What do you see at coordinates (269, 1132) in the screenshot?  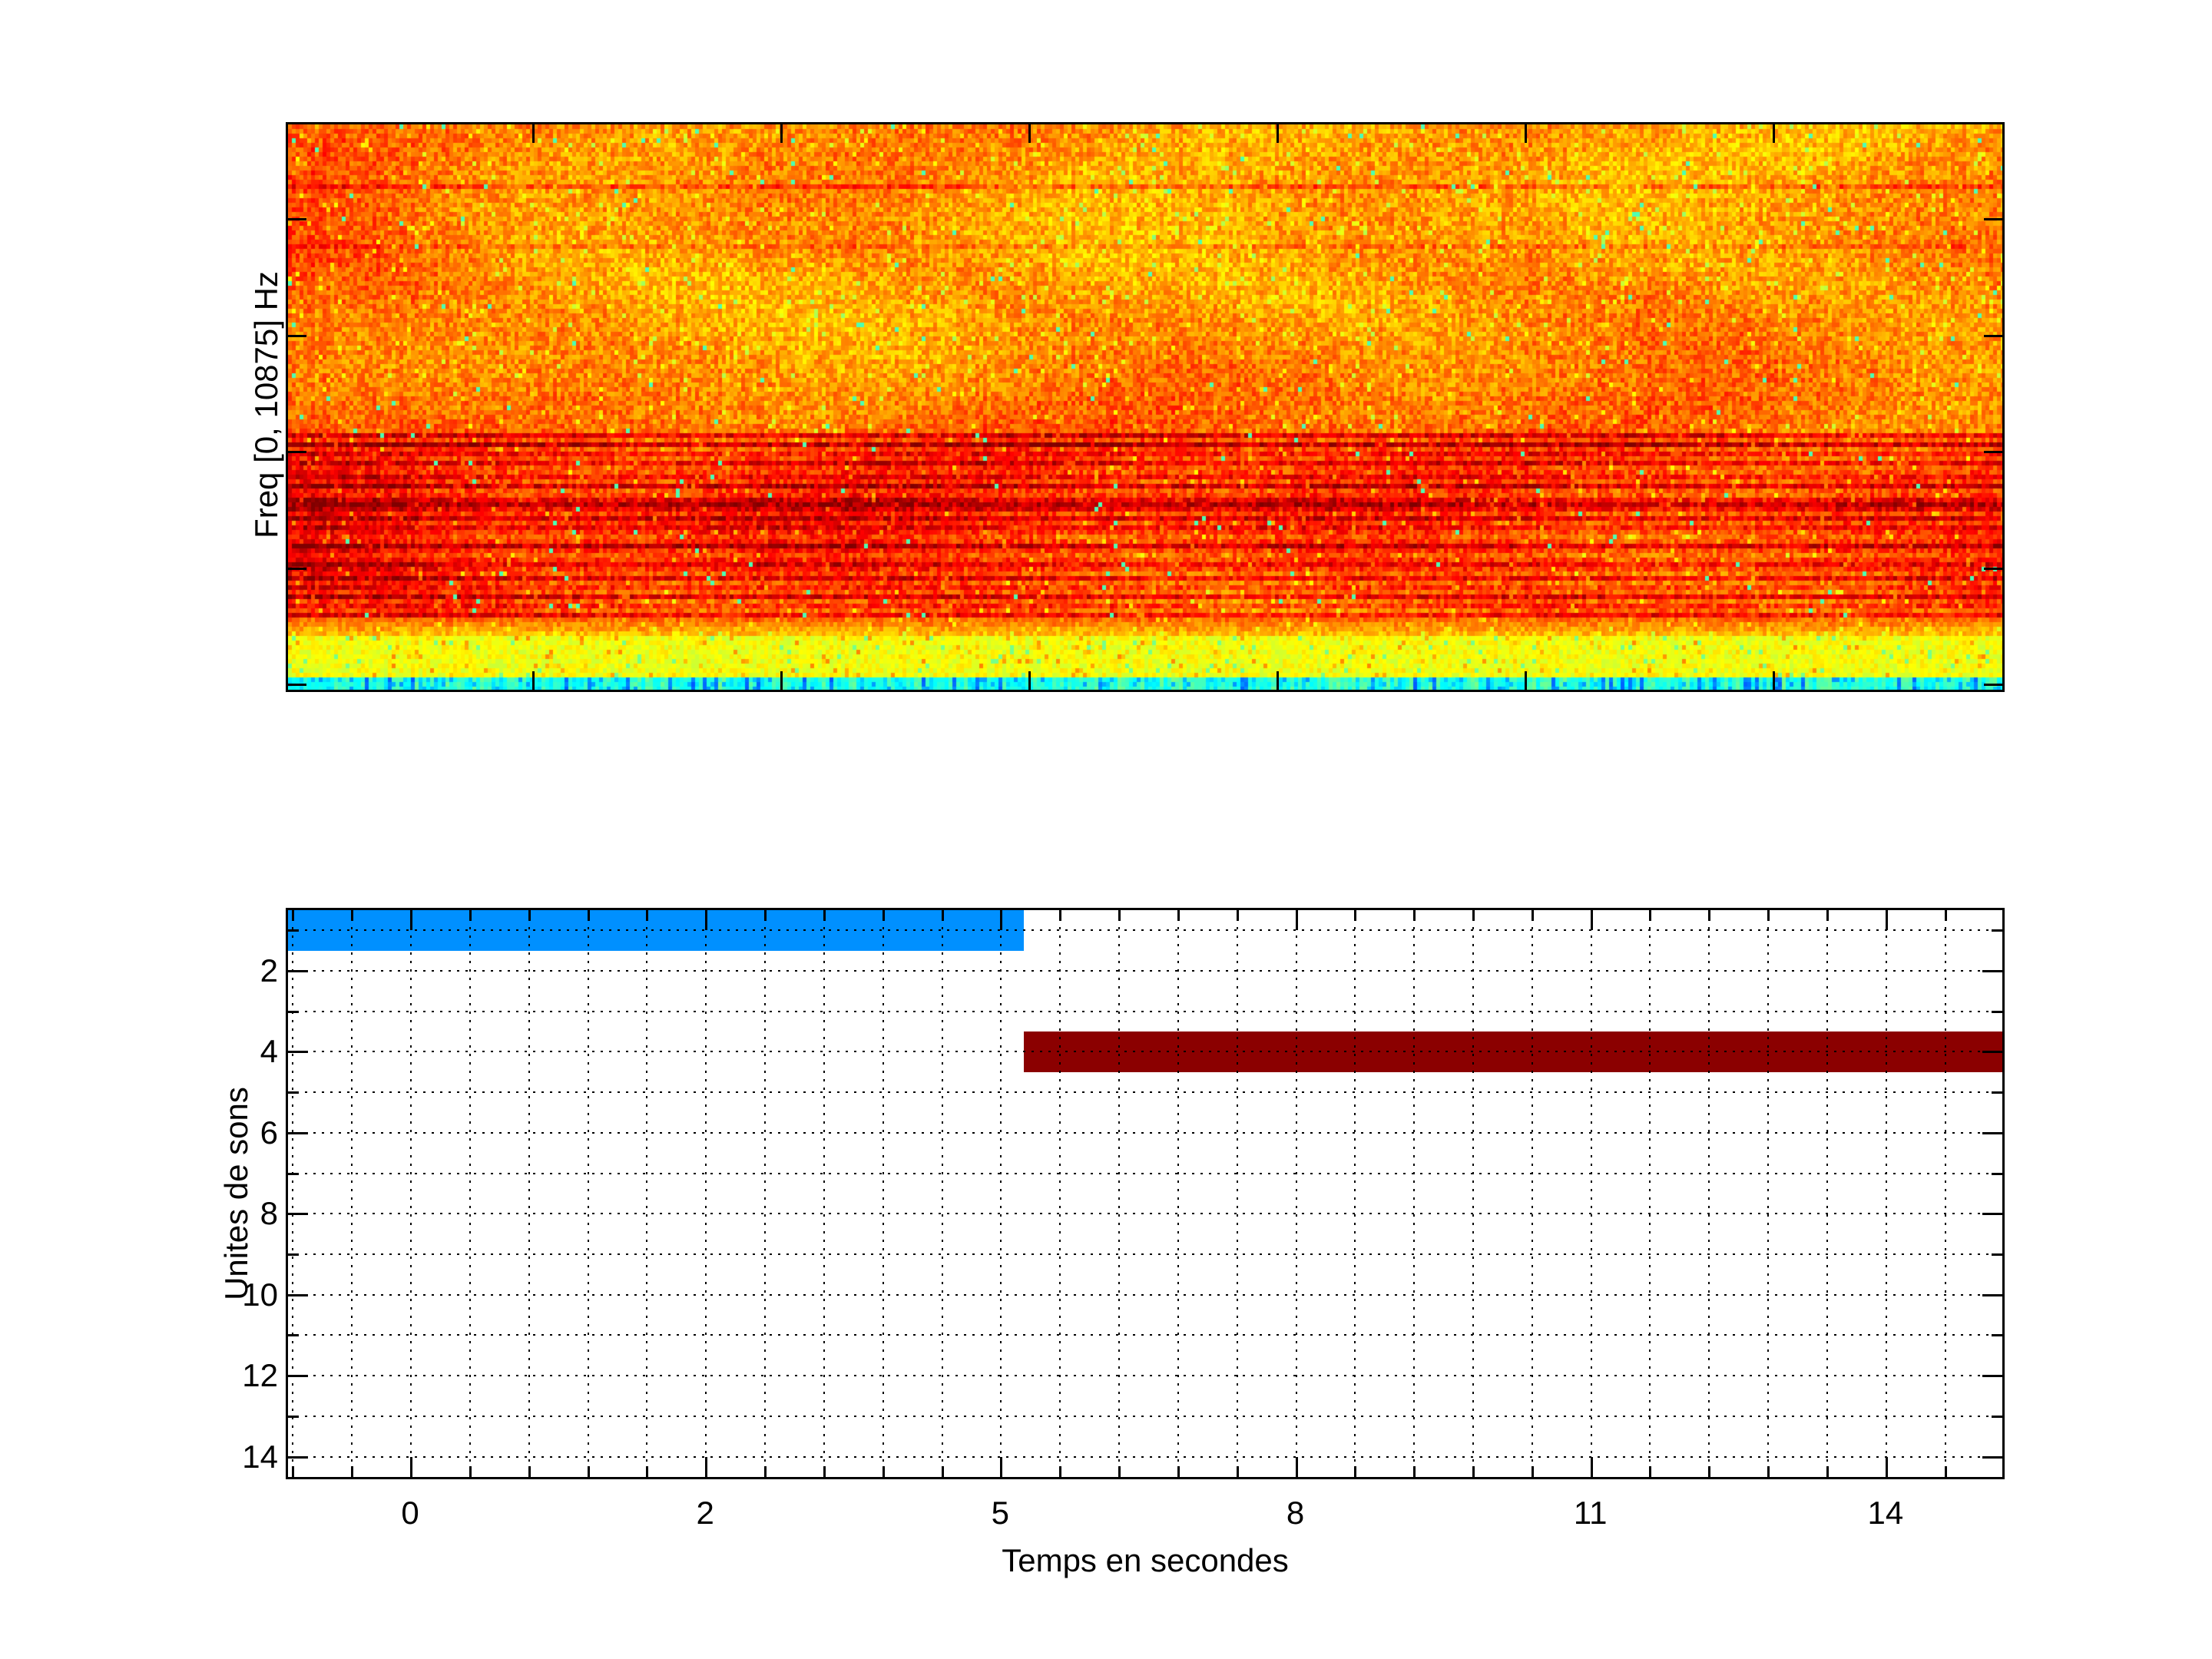 I see `y-tick-label: 6` at bounding box center [269, 1132].